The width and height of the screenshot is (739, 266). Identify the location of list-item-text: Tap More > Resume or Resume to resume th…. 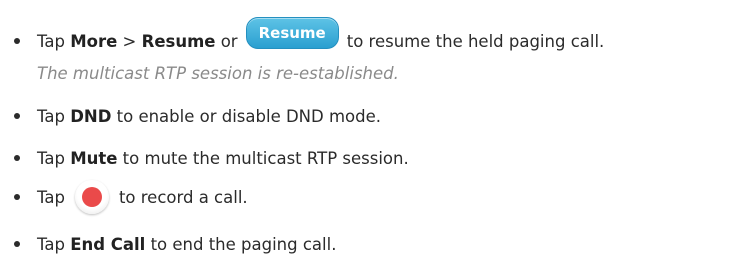
(321, 37).